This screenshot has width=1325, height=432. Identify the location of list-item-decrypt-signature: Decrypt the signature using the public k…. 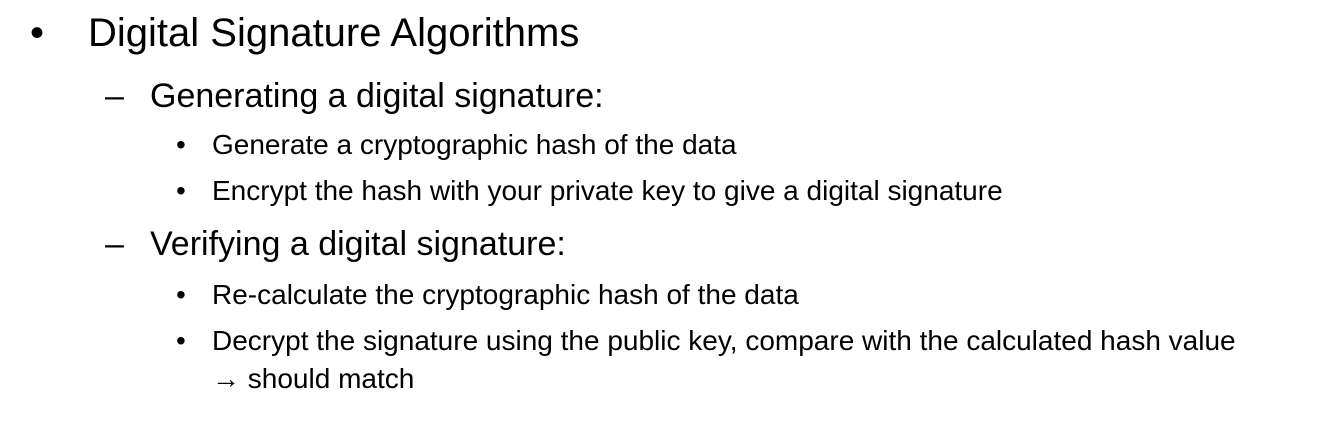
(724, 340).